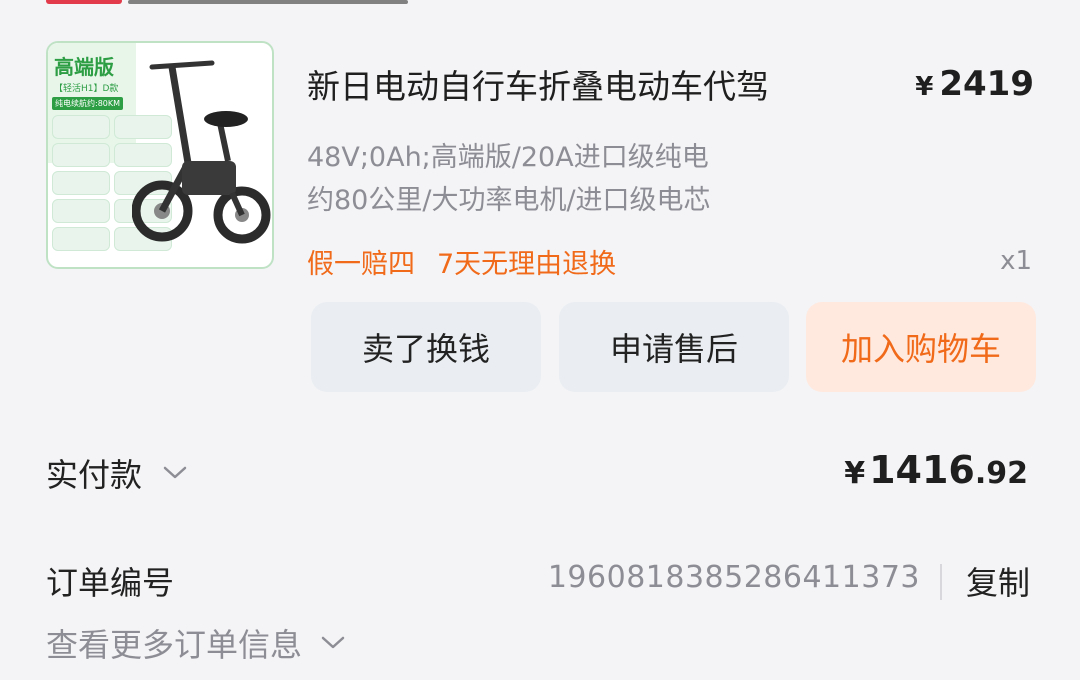 Image resolution: width=1080 pixels, height=680 pixels. What do you see at coordinates (527, 264) in the screenshot?
I see `tag-7day-return: 7天无理由退换` at bounding box center [527, 264].